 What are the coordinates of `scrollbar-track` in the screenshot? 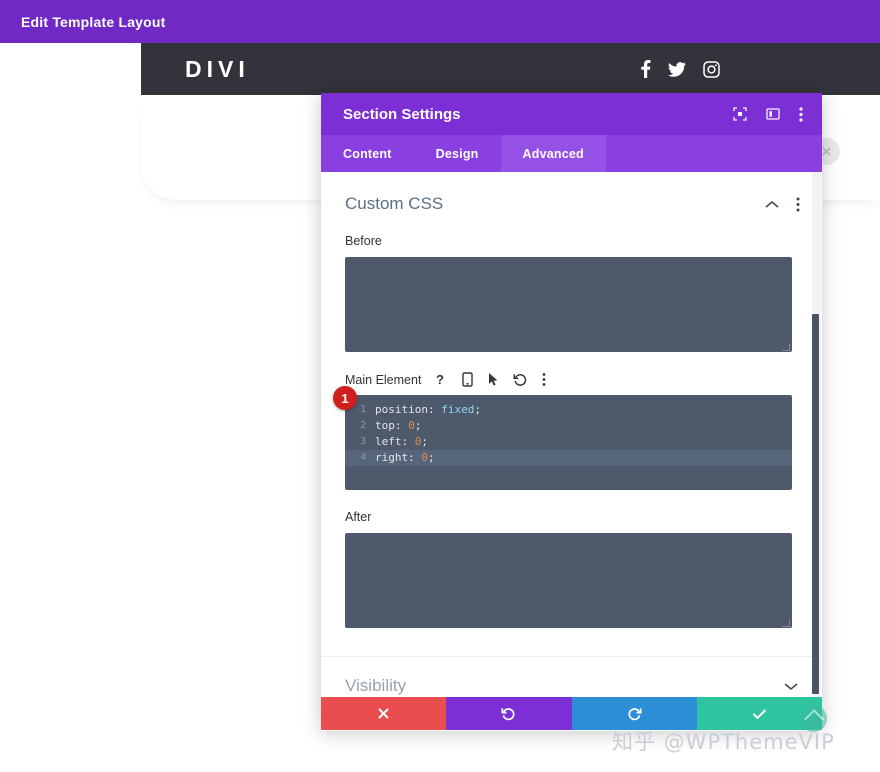 It's located at (816, 451).